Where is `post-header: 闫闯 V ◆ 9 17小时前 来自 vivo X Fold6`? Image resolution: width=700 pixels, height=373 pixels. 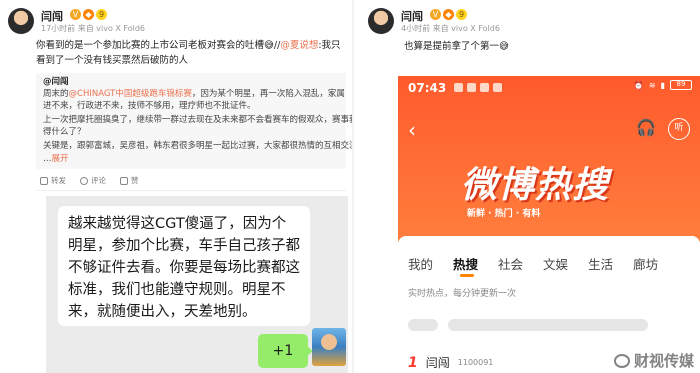 post-header: 闫闯 V ◆ 9 17小时前 来自 vivo X Fold6 is located at coordinates (178, 21).